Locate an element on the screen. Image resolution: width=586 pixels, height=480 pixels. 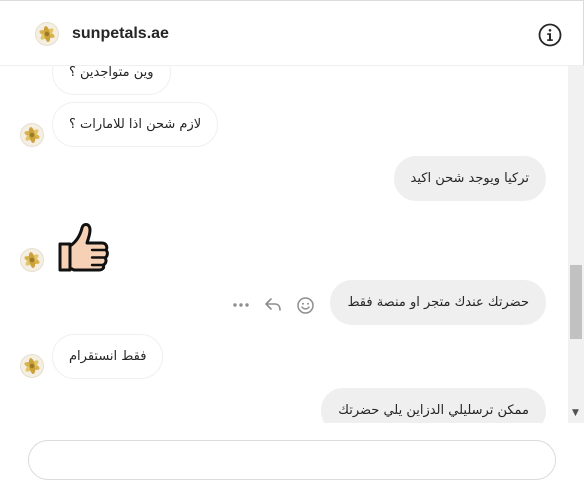
message-bubble-incoming: فقط انستقرام is located at coordinates (108, 356).